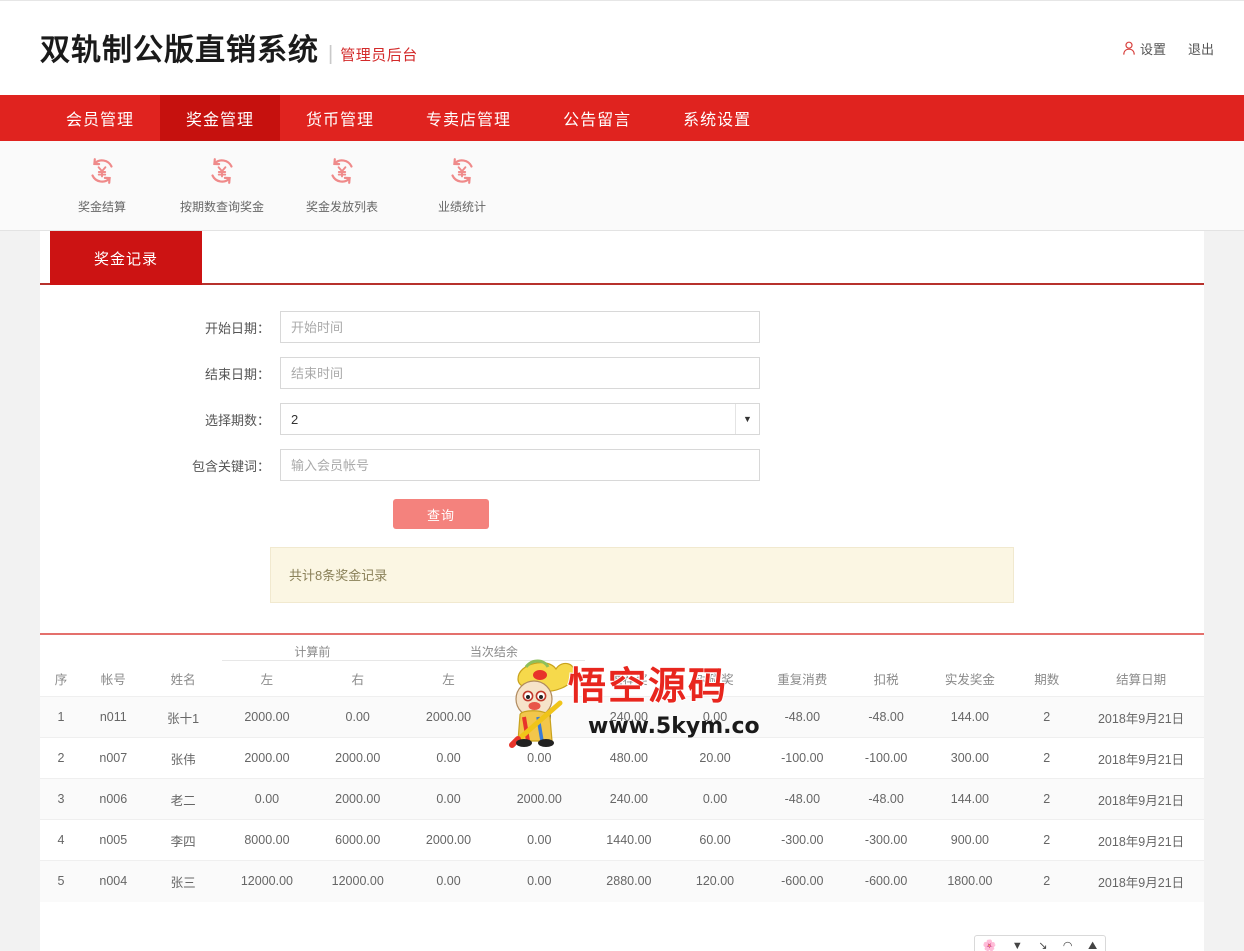 The image size is (1244, 951). Describe the element at coordinates (622, 258) in the screenshot. I see `tab-bar: 奖金记录` at that location.